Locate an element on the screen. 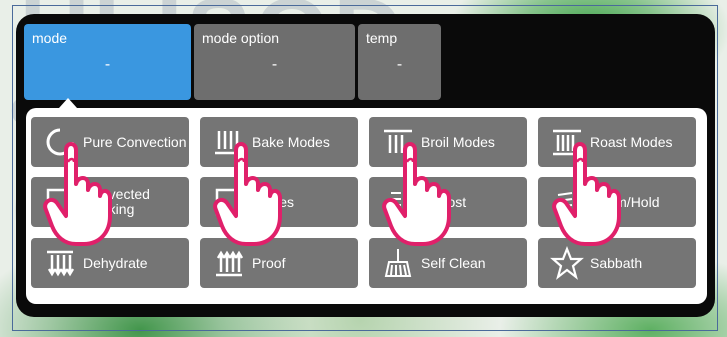 The height and width of the screenshot is (337, 727). tab-temp: temp - is located at coordinates (399, 62).